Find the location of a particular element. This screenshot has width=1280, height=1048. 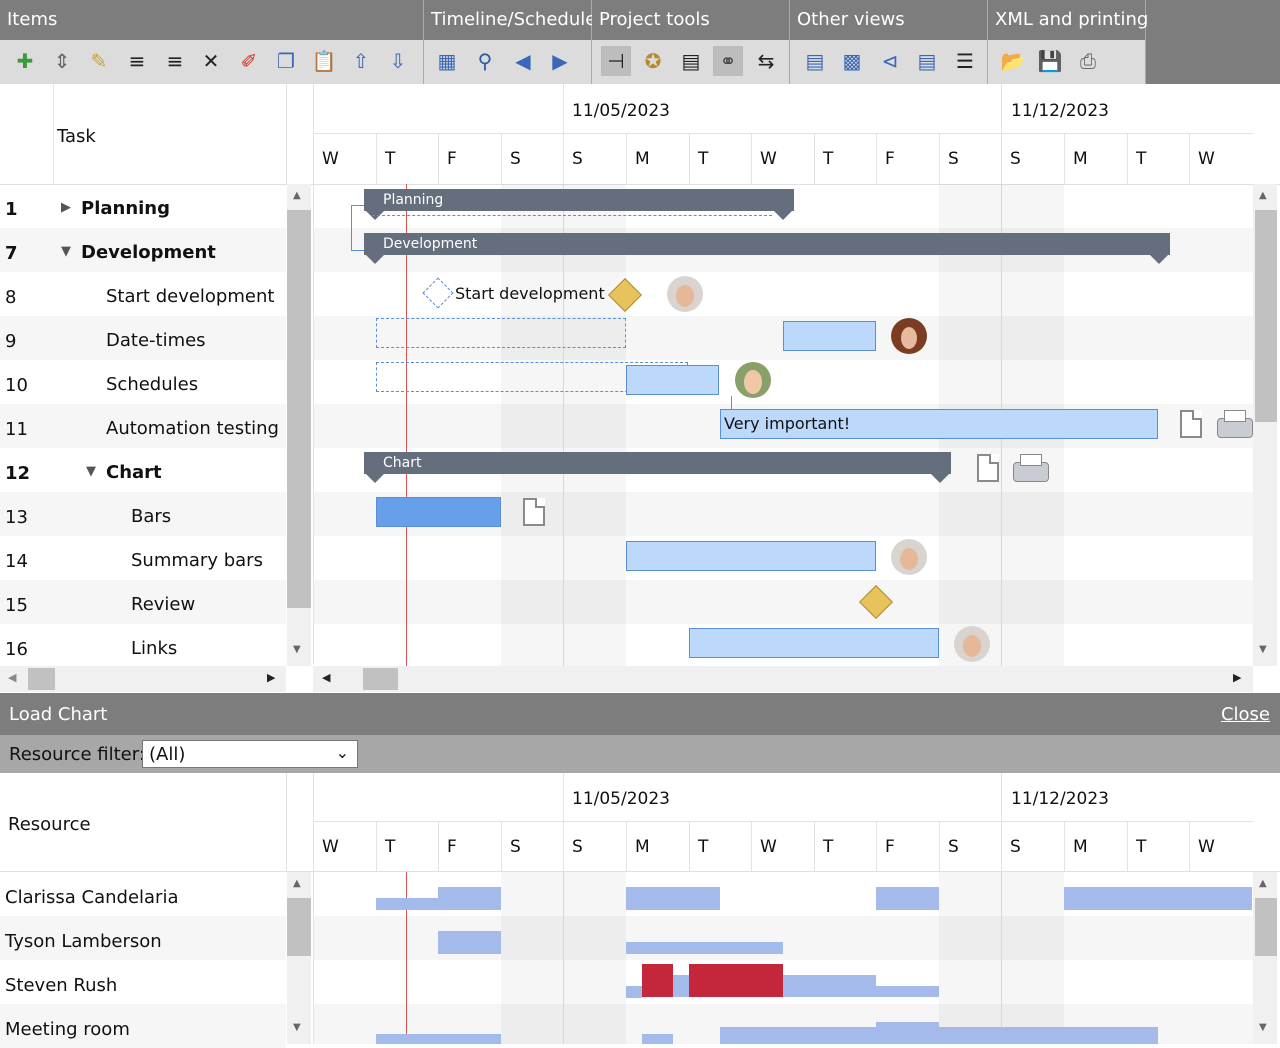

add-item-icon: ✚ is located at coordinates (25, 61).